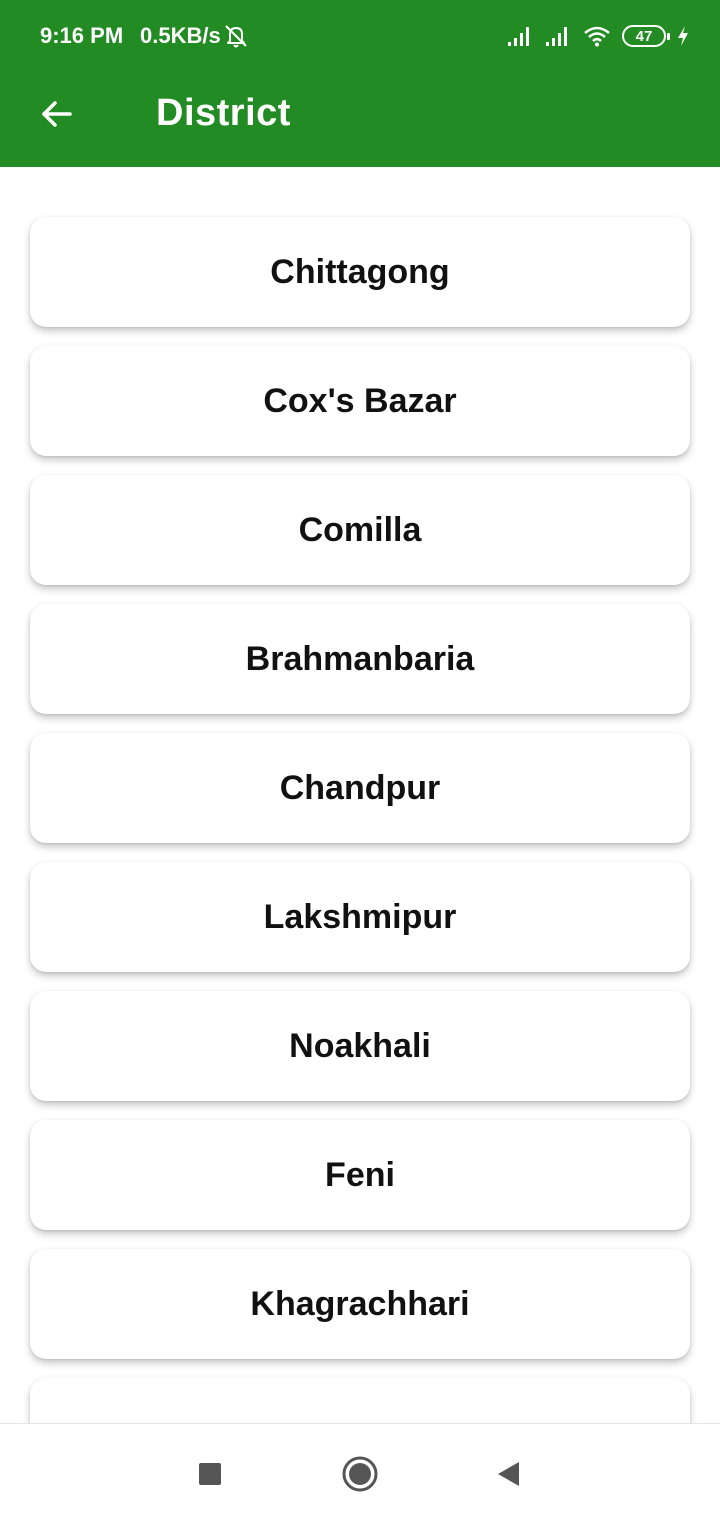  I want to click on district-label: Feni, so click(360, 1174).